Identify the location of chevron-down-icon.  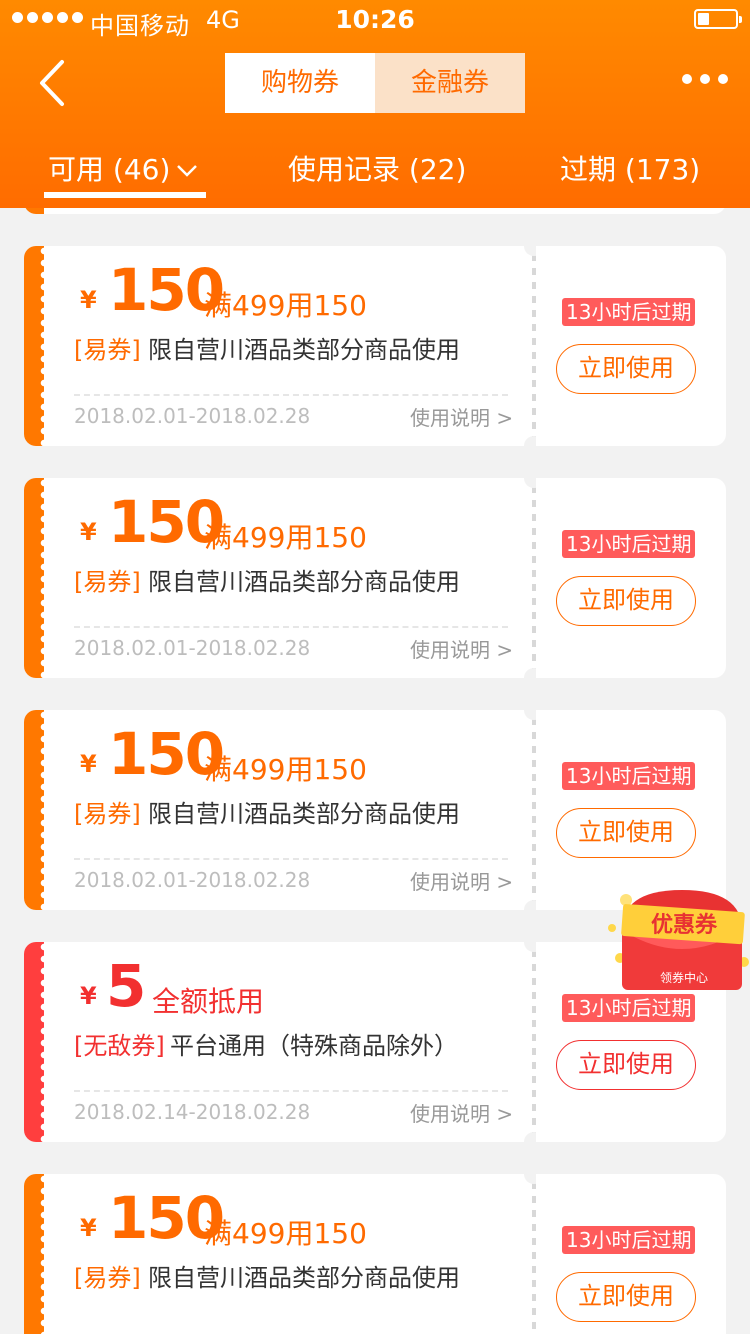
(187, 171).